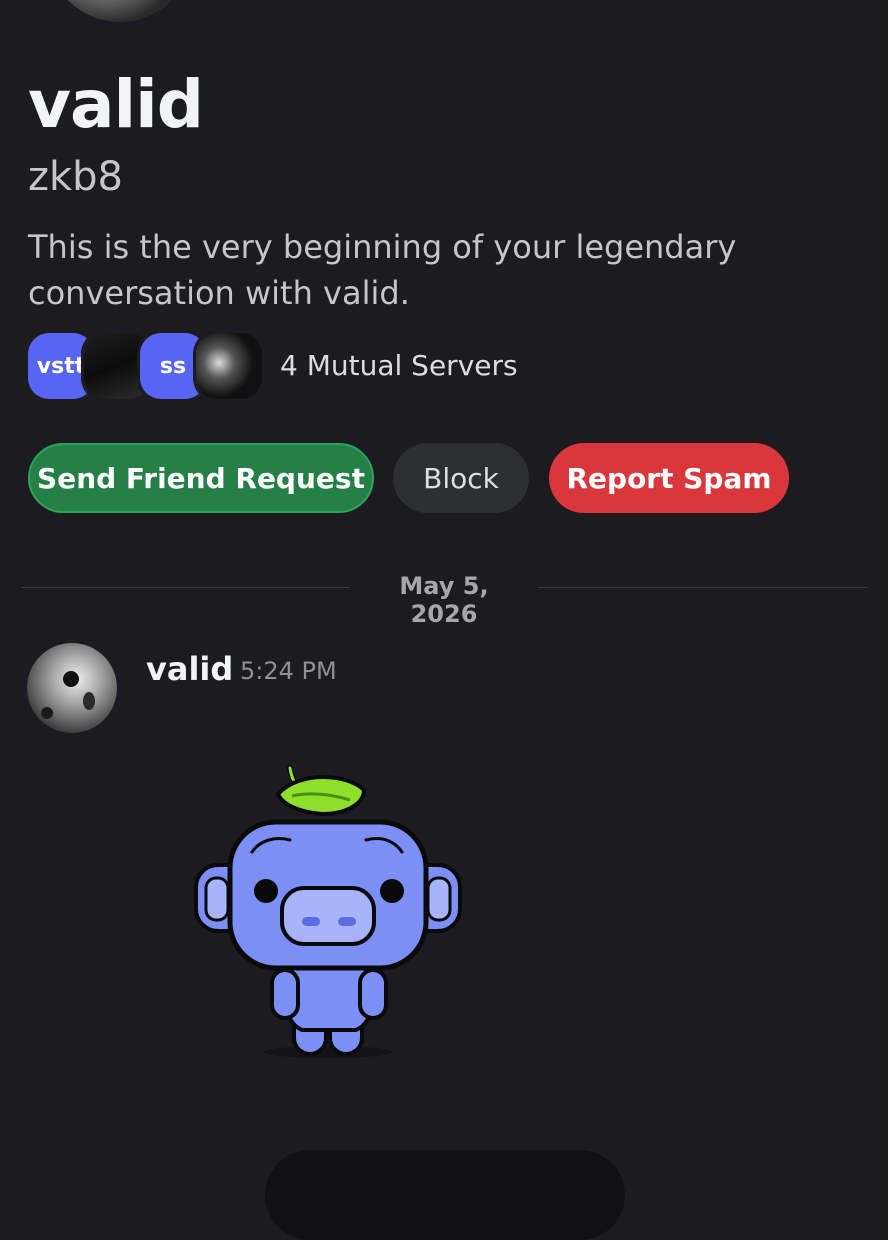 The width and height of the screenshot is (888, 1240). I want to click on profile-username: zkb8, so click(75, 177).